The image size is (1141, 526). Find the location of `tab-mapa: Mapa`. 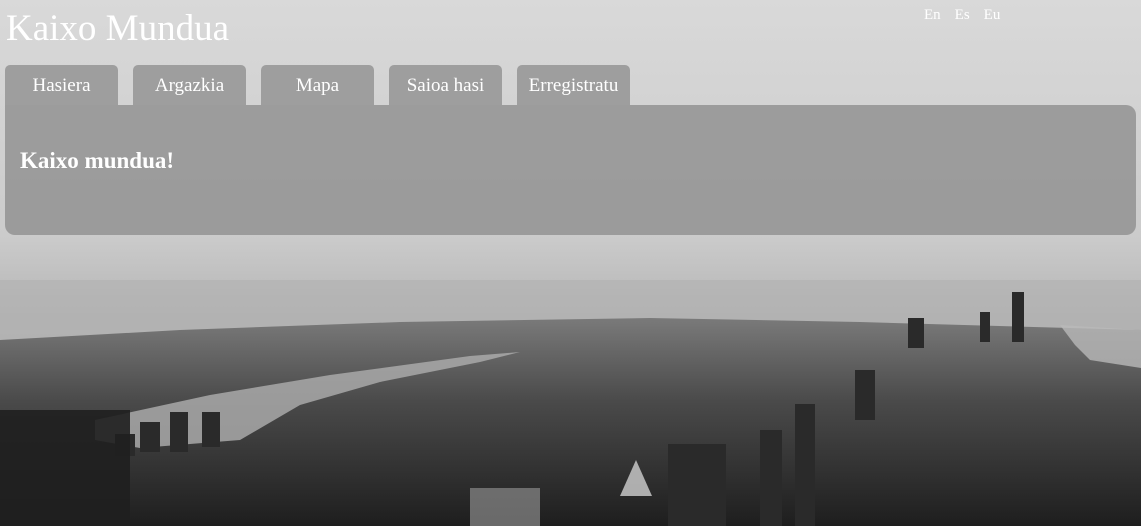

tab-mapa: Mapa is located at coordinates (317, 85).